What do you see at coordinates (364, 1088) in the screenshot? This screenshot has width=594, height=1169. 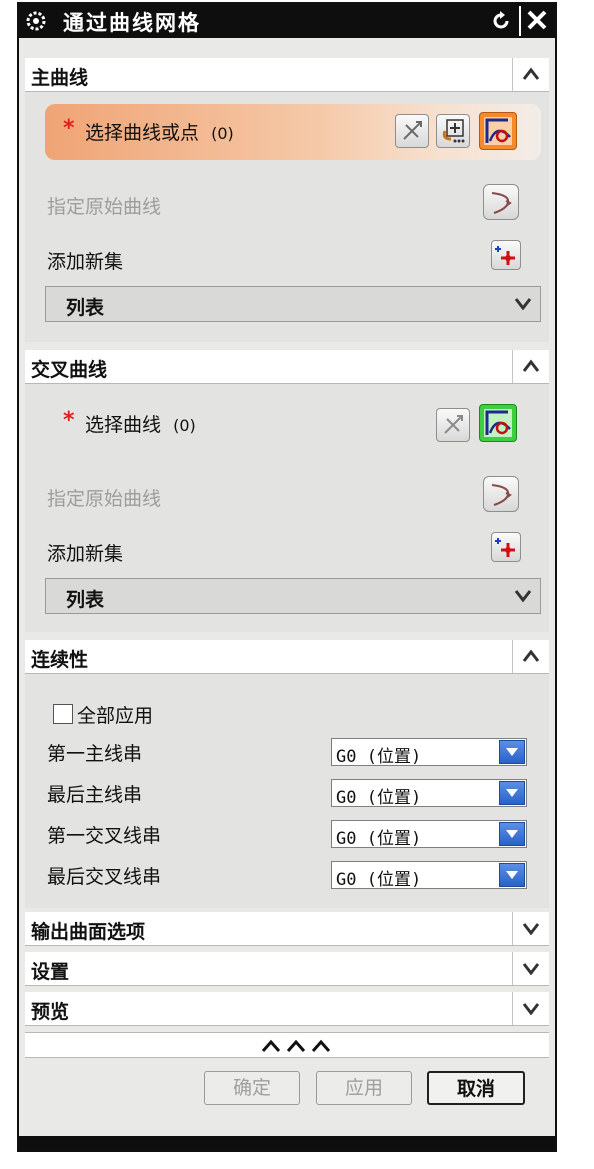 I see `apply-button: 应用` at bounding box center [364, 1088].